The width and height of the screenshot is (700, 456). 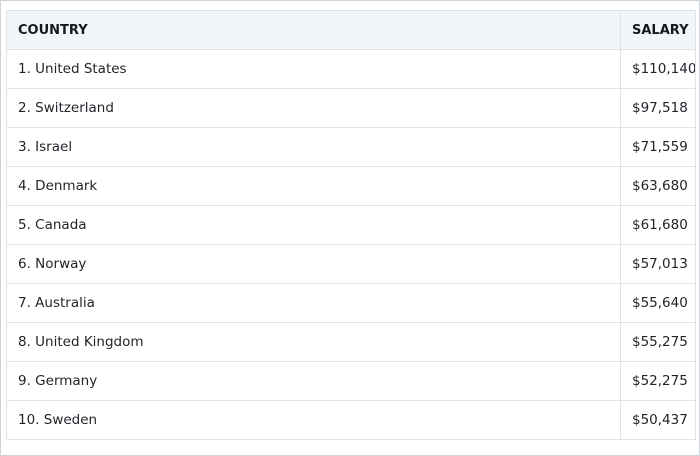 I want to click on salary-cell: $50,437, so click(x=658, y=420).